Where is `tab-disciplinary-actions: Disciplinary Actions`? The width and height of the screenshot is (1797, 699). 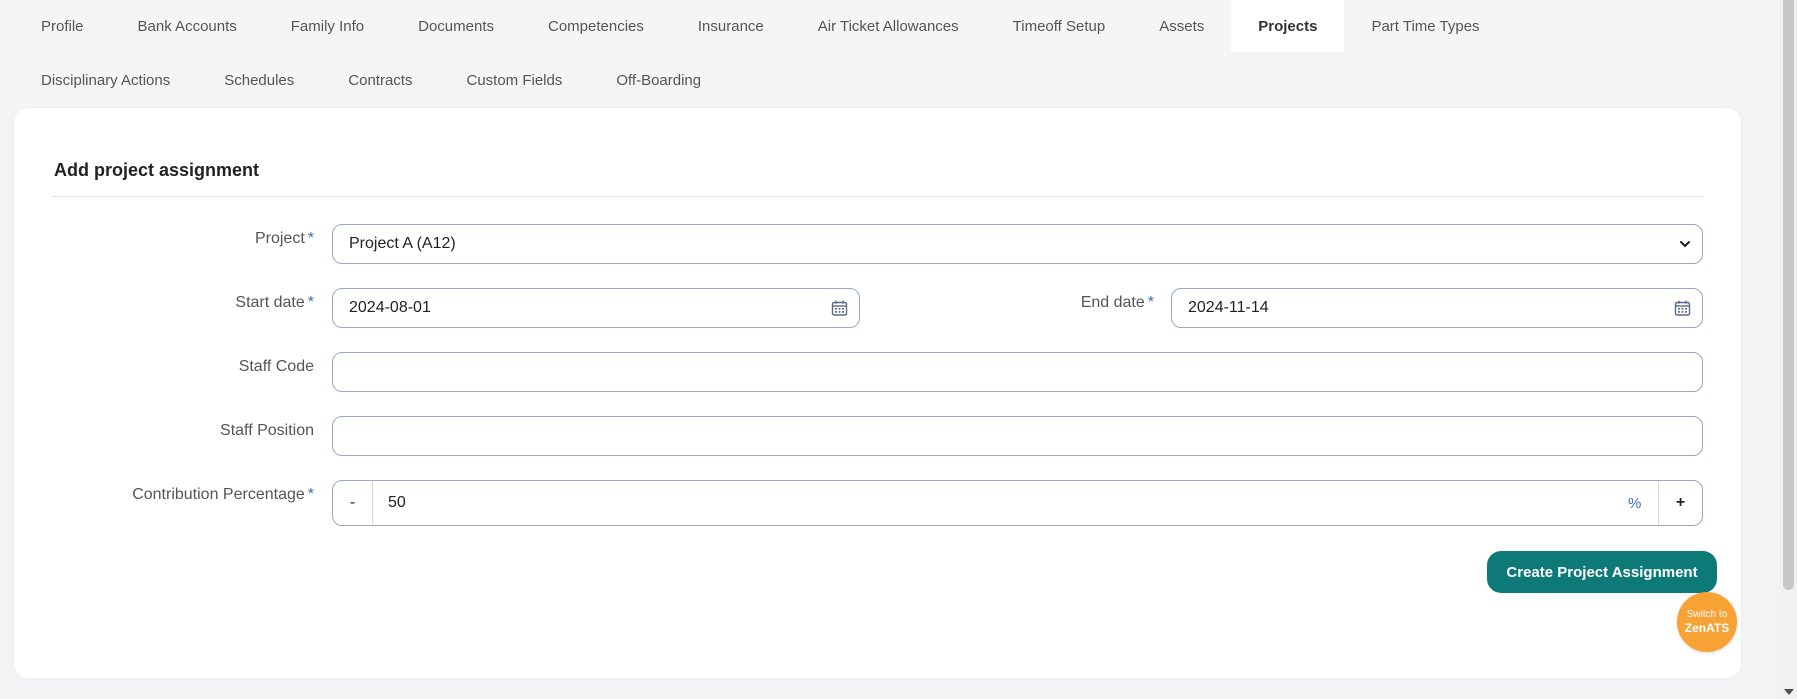 tab-disciplinary-actions: Disciplinary Actions is located at coordinates (105, 80).